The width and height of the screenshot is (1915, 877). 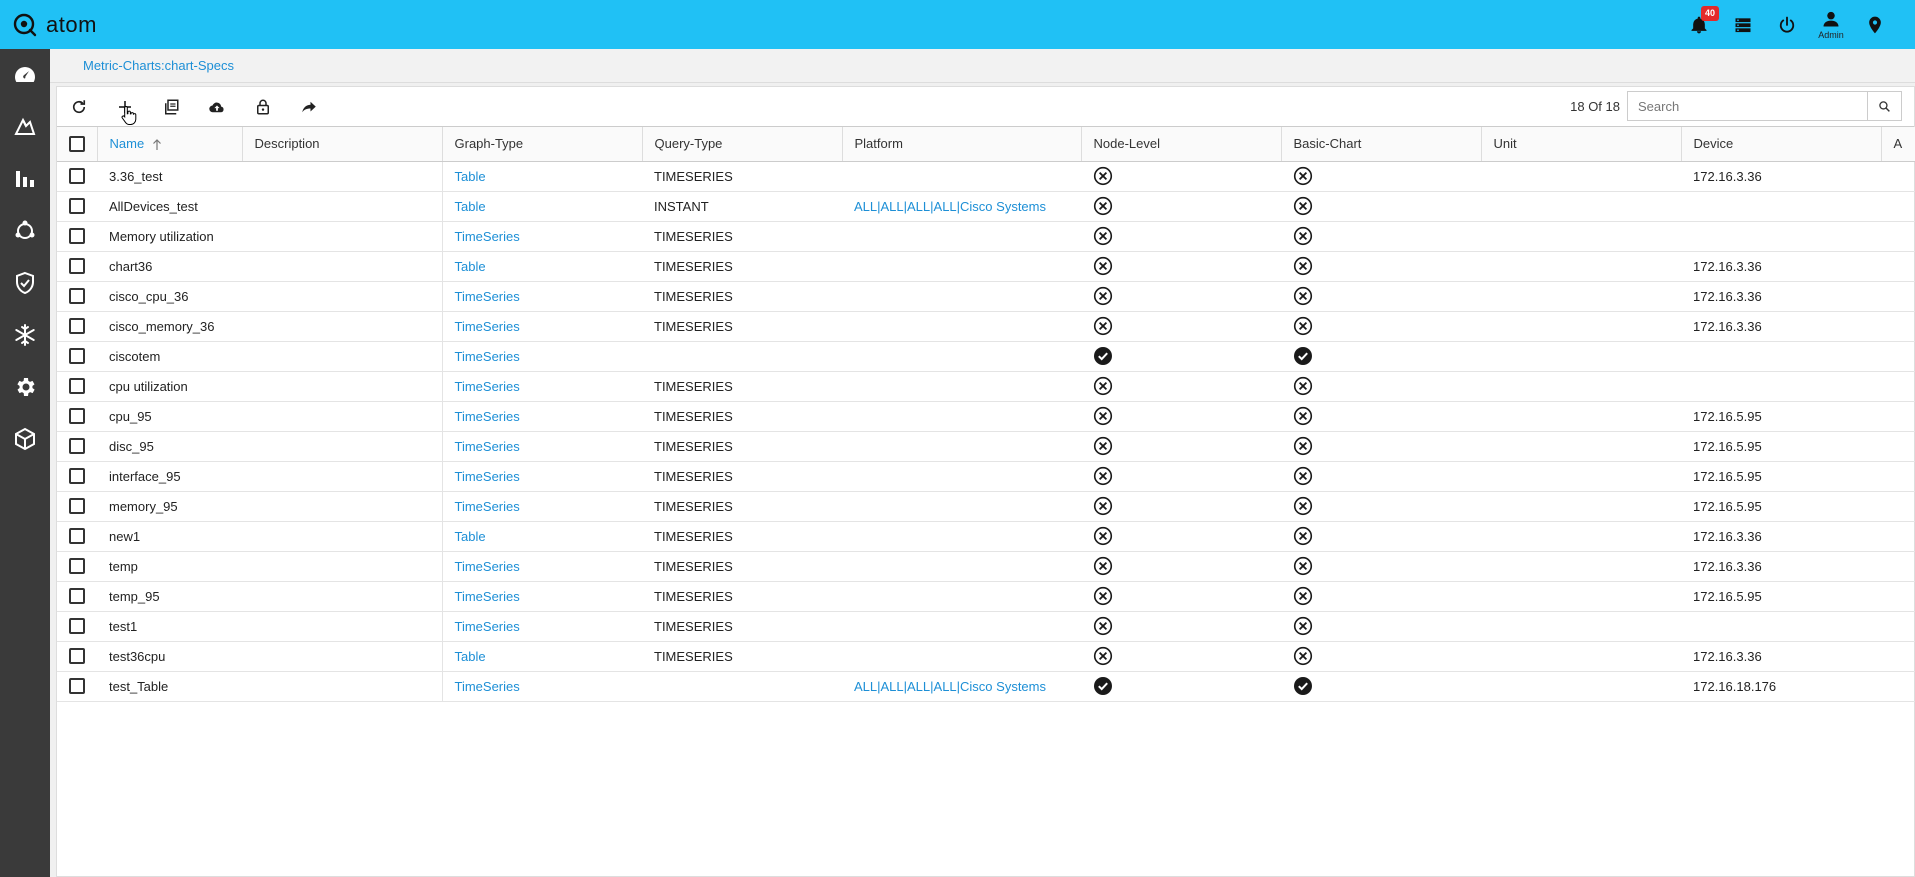 I want to click on column-header-query-type: Query-Type, so click(x=742, y=144).